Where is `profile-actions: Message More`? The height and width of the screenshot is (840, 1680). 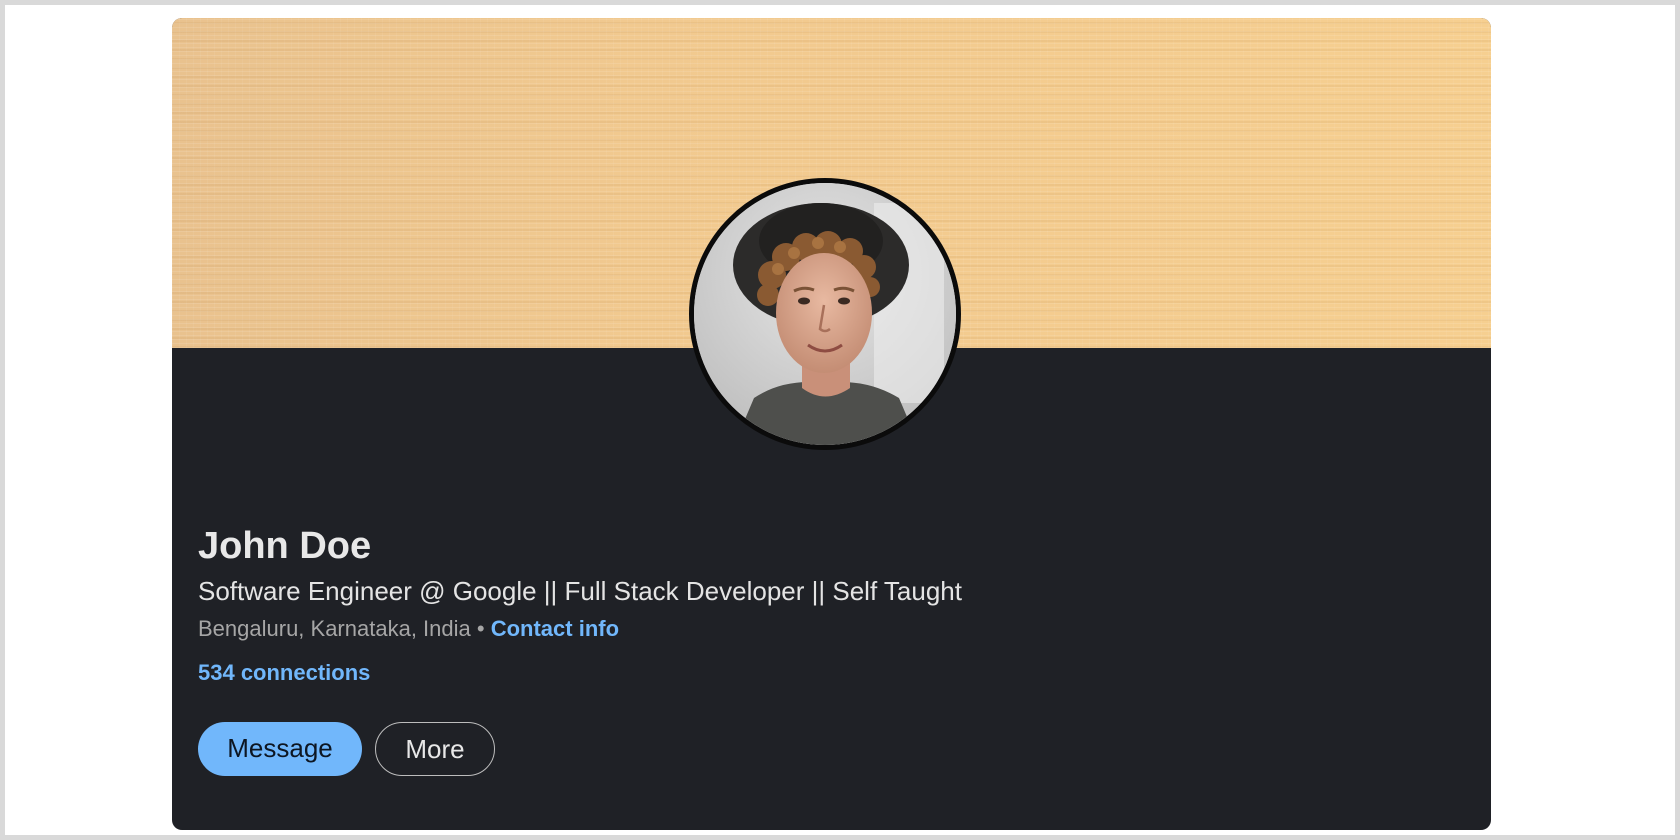
profile-actions: Message More is located at coordinates (346, 749).